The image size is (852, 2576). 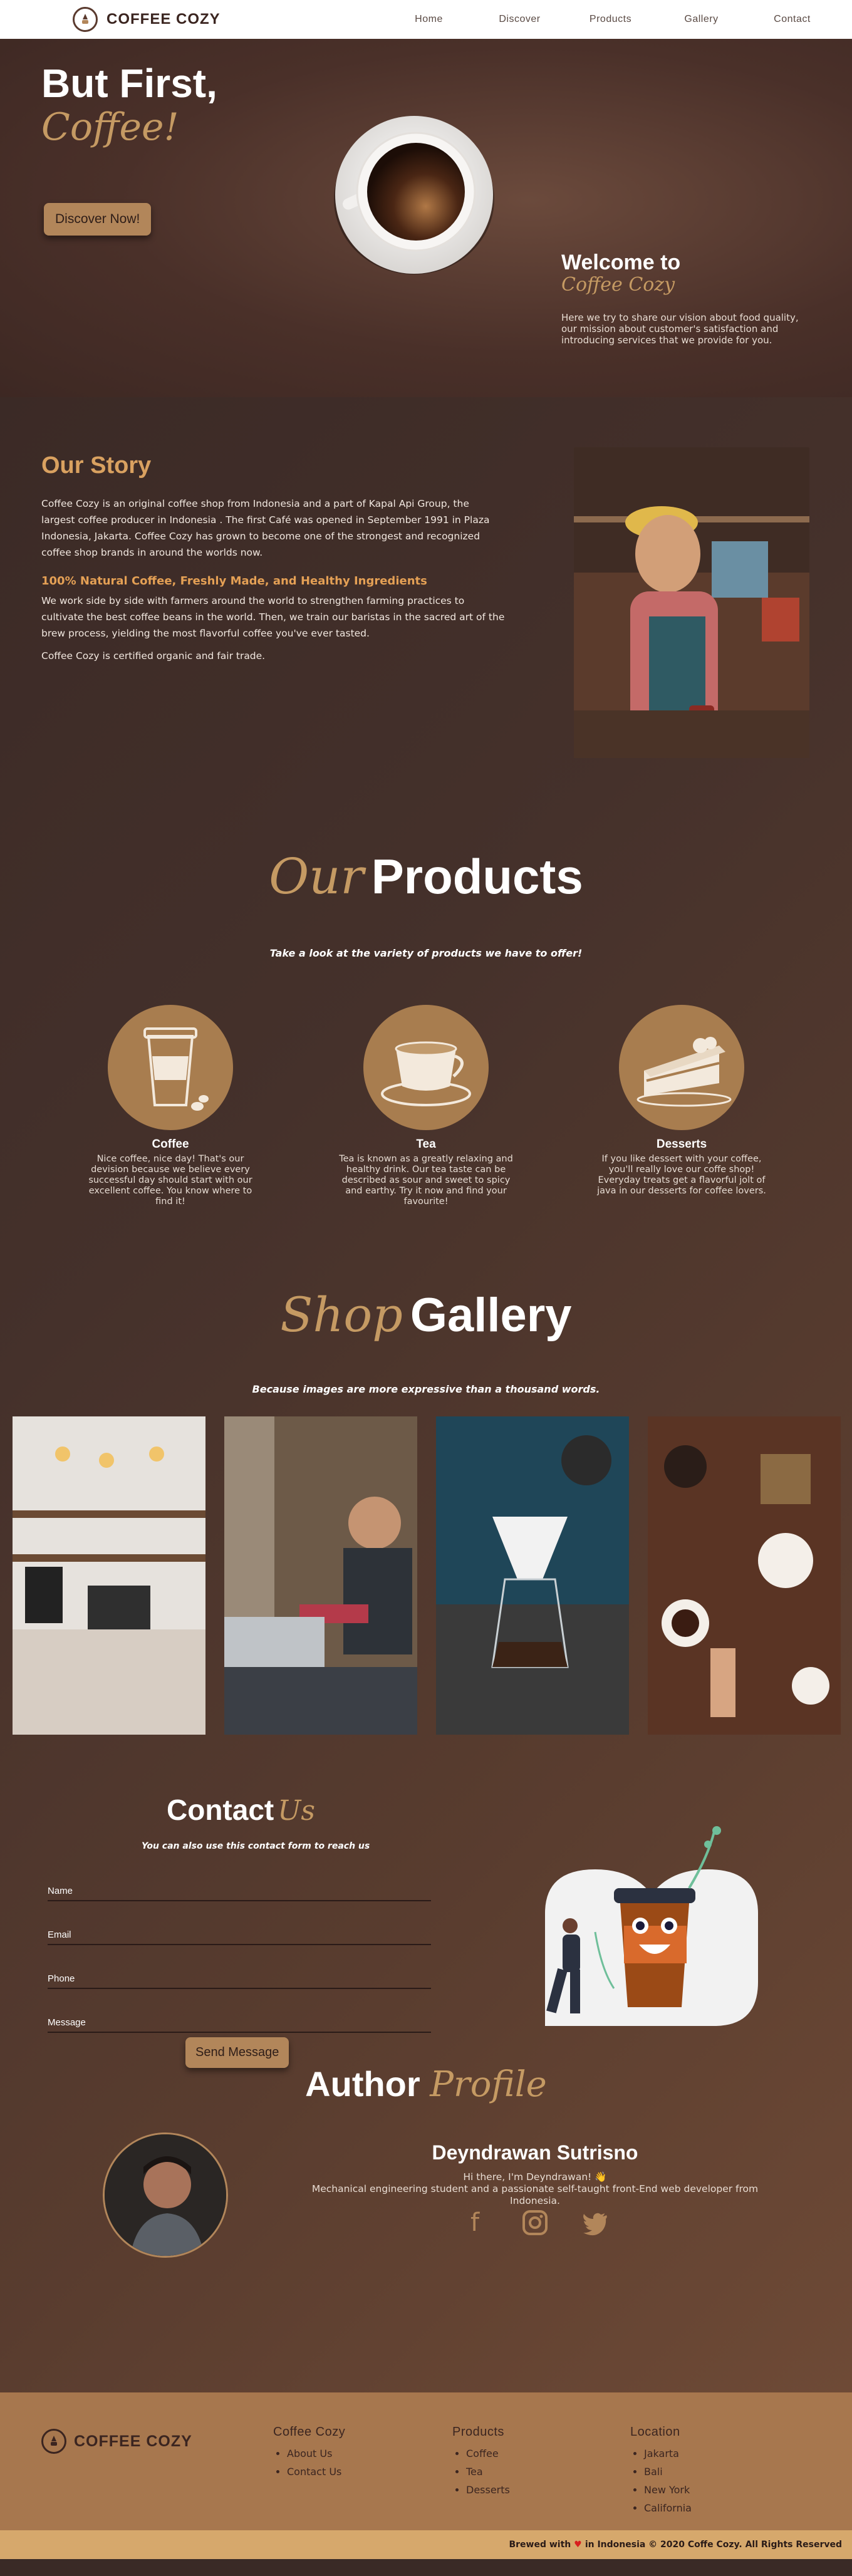 I want to click on footer-link-desserts: Desserts, so click(x=488, y=2490).